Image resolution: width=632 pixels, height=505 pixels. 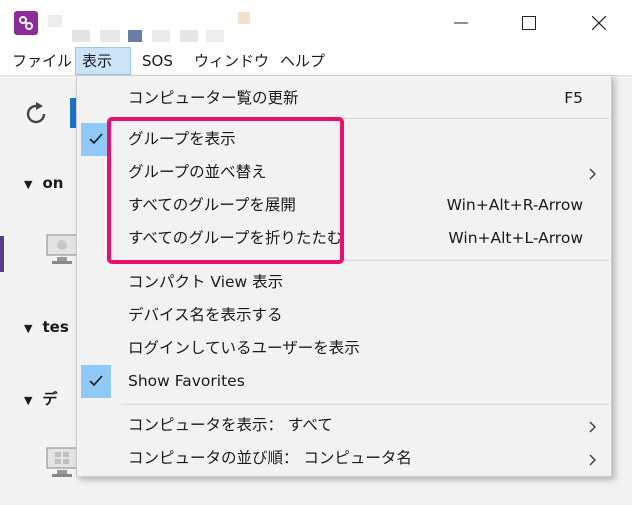 I want to click on menu-item-label: コンパクト View 表示, so click(x=206, y=282).